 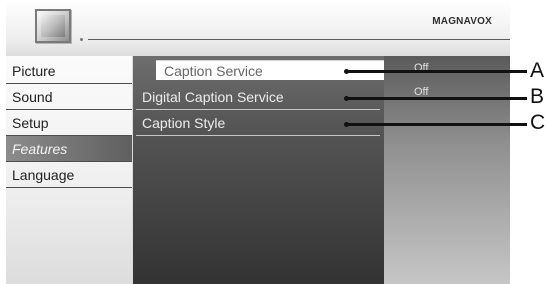 I want to click on menu-item-language: Language, so click(x=69, y=175).